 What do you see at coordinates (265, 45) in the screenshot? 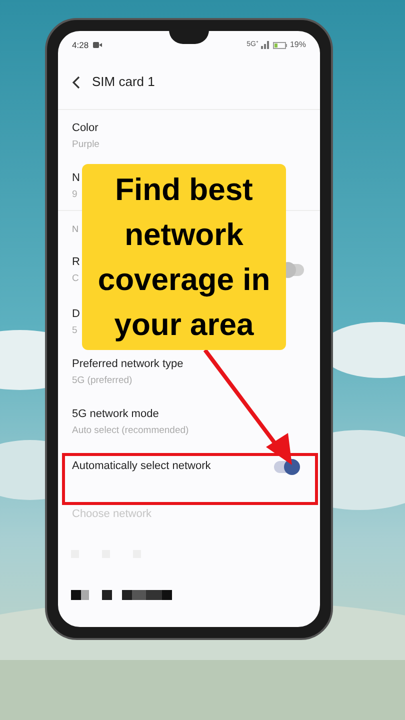
I see `signal-icon` at bounding box center [265, 45].